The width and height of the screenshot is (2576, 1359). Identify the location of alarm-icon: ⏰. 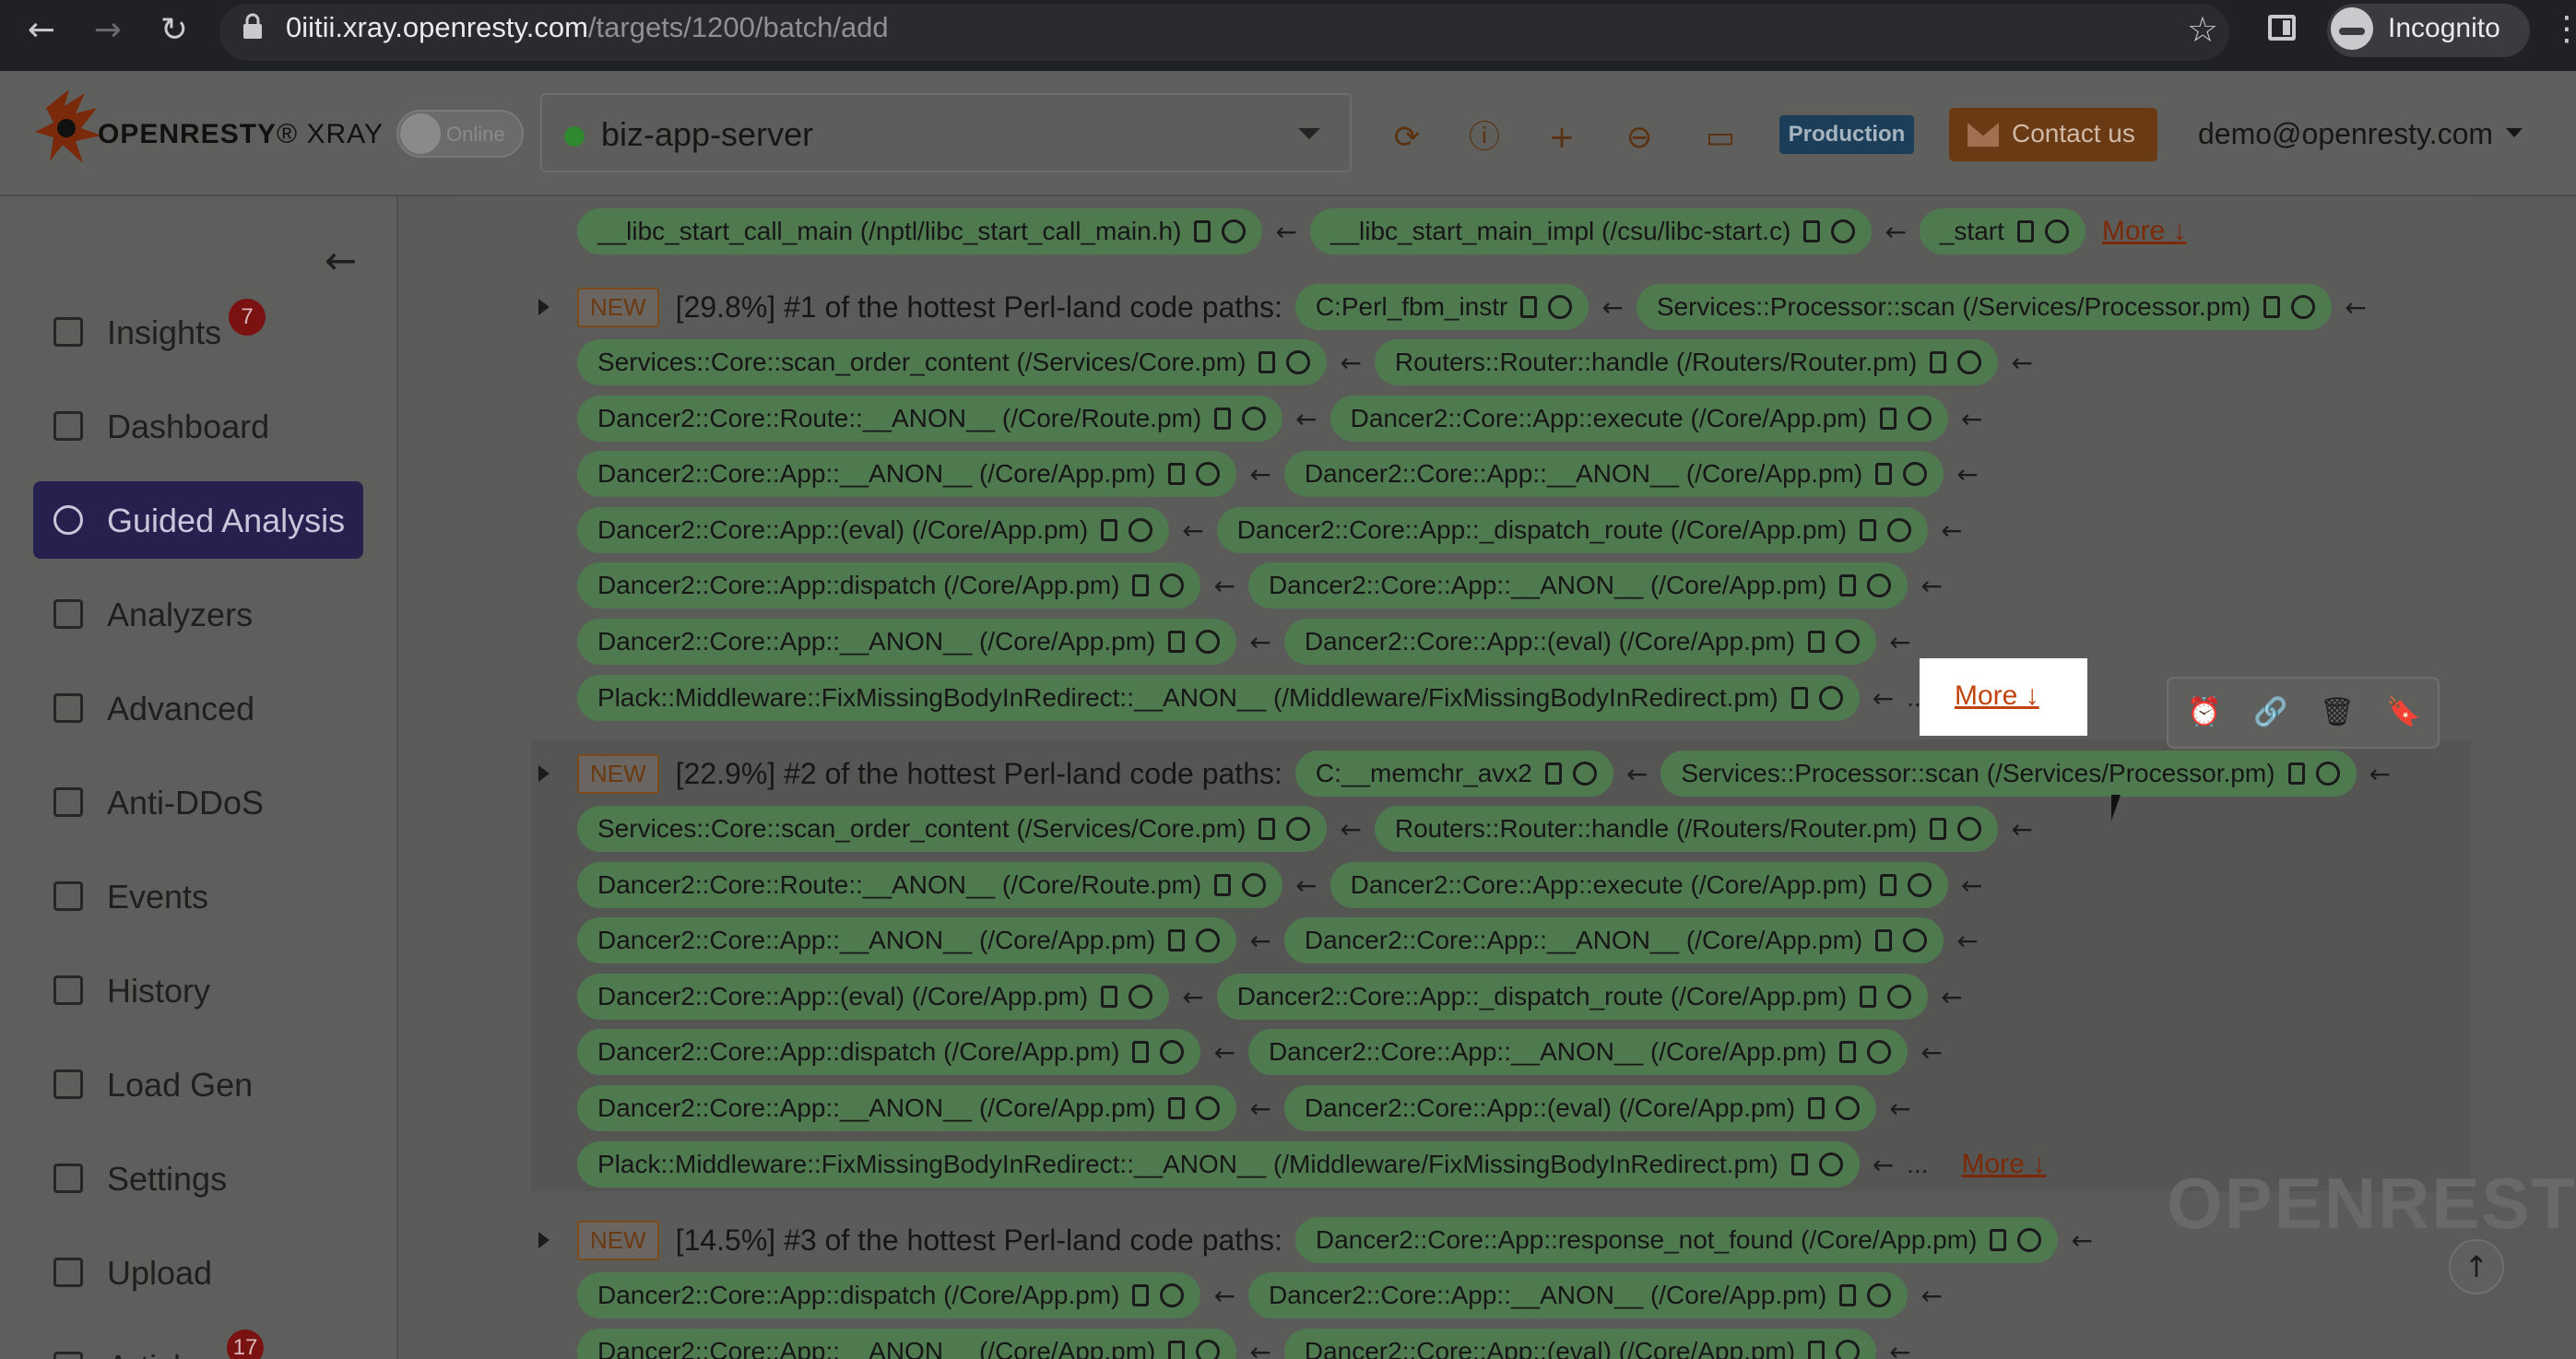
(2204, 712).